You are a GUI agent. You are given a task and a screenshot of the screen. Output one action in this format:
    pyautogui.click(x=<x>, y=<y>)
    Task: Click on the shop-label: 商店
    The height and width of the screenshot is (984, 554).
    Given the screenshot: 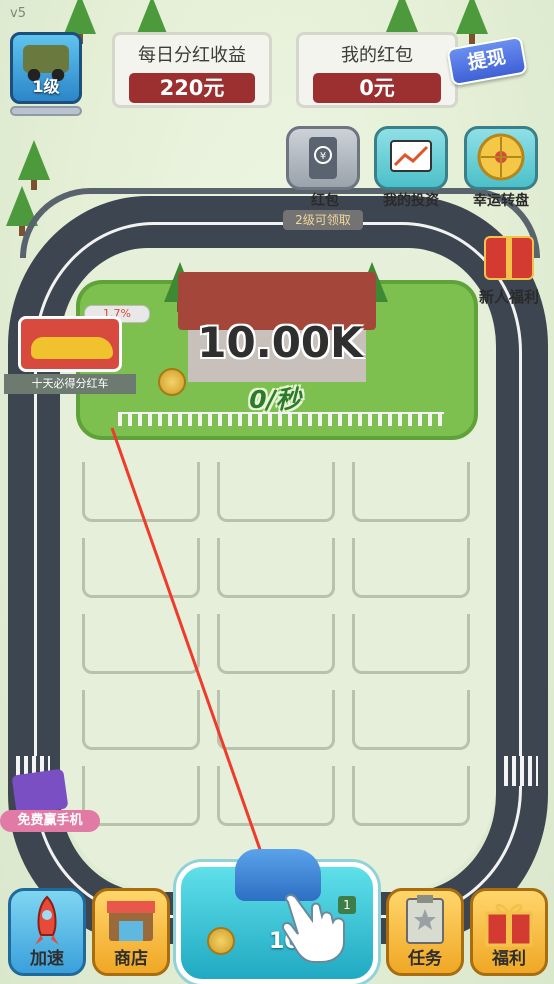 What is the action you would take?
    pyautogui.click(x=131, y=959)
    